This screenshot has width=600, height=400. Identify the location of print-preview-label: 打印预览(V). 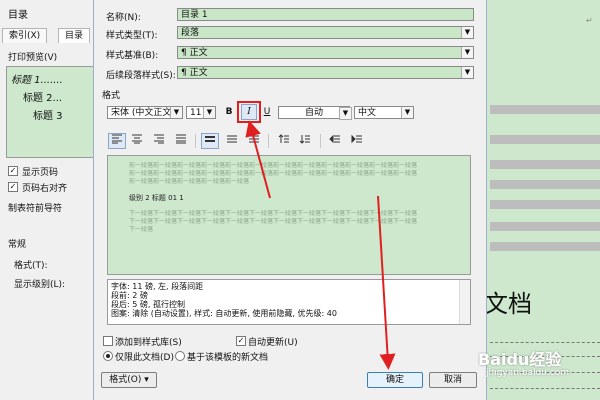
(33, 58).